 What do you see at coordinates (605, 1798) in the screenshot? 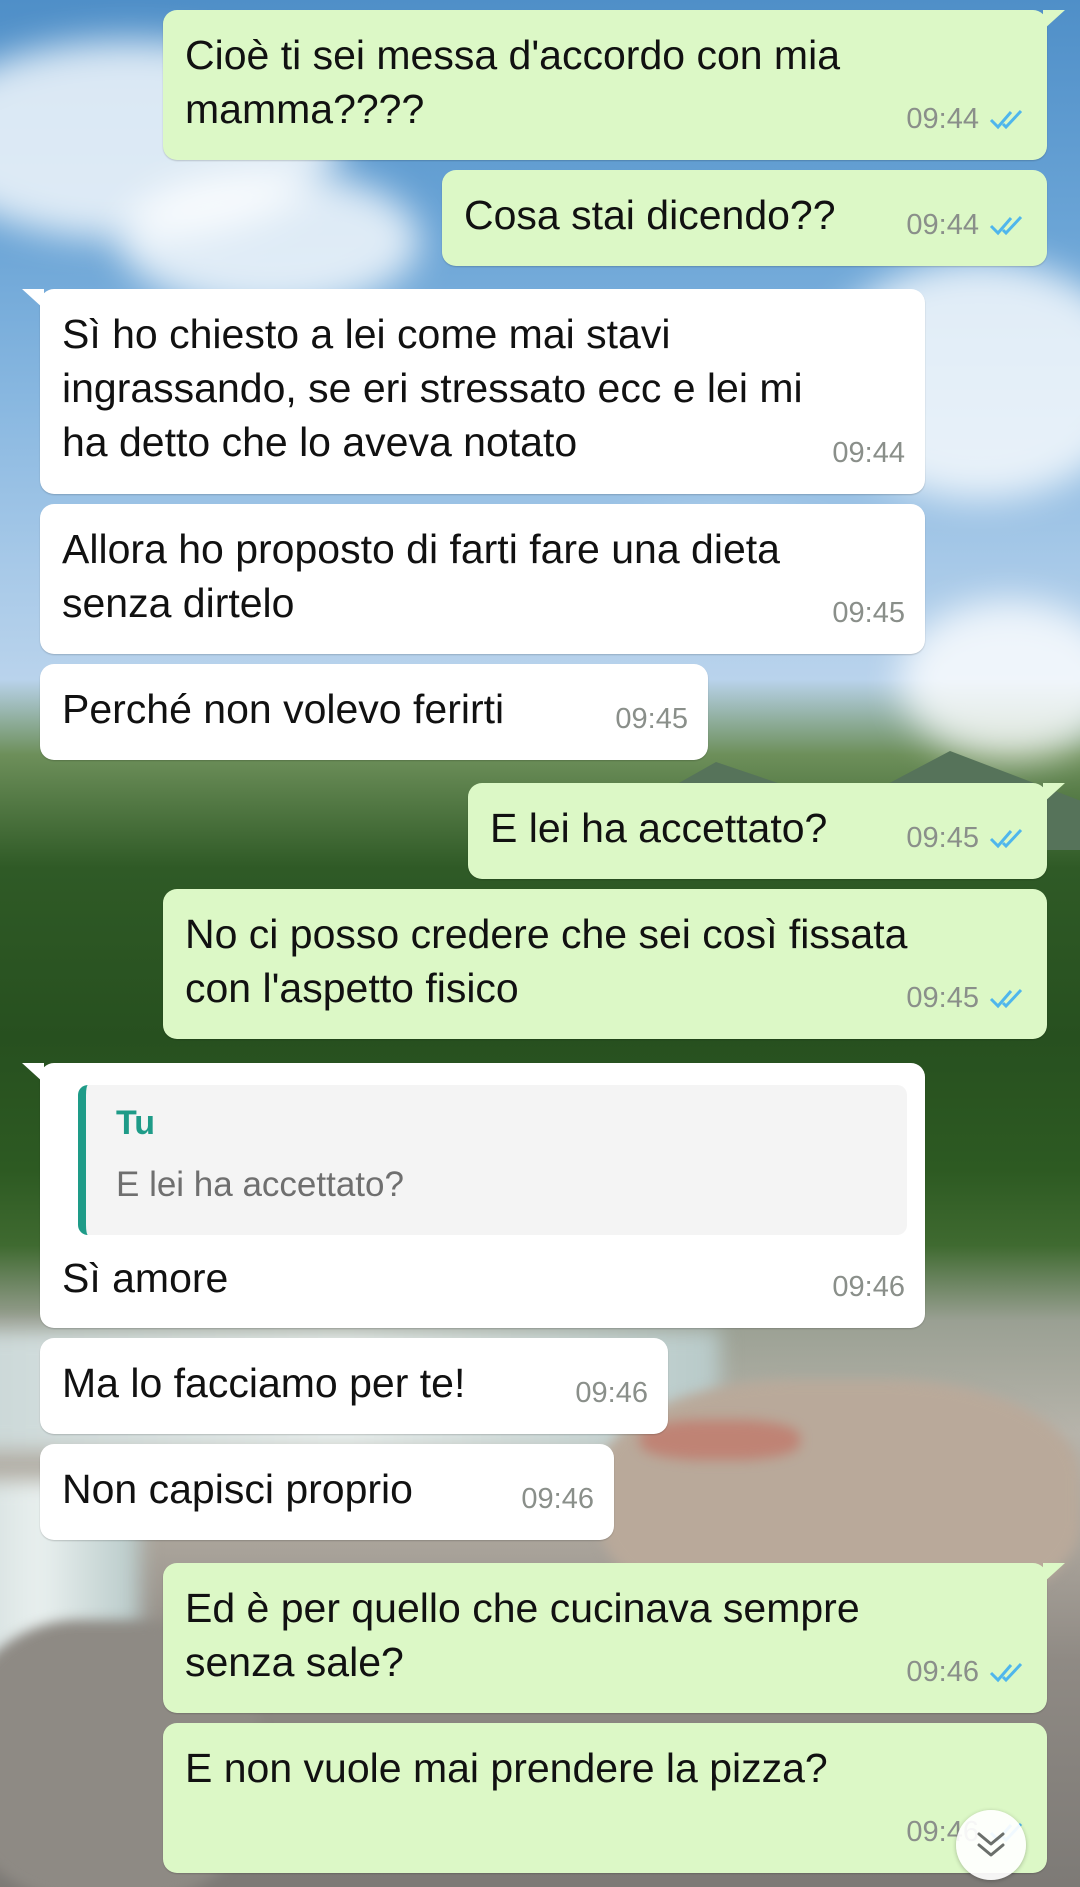
I see `message-outgoing: E non vuole mai prendere la pizza? 09:46` at bounding box center [605, 1798].